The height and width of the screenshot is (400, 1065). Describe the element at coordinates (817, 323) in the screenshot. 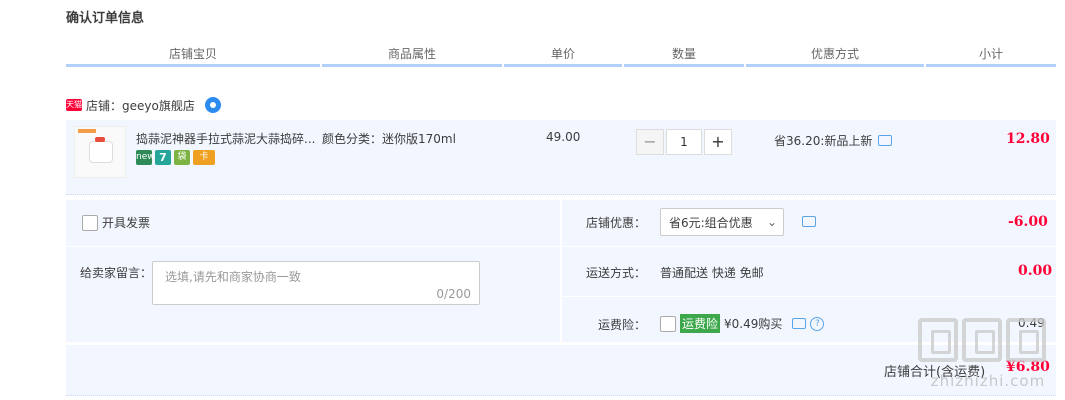

I see `help-icon: ?` at that location.